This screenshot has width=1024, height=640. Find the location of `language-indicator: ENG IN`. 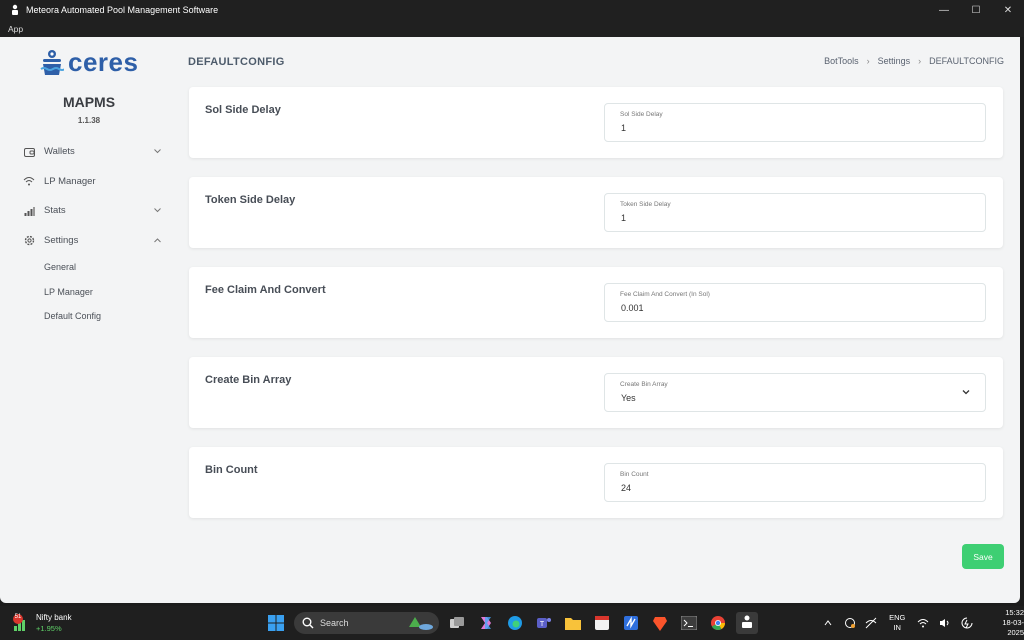

language-indicator: ENG IN is located at coordinates (897, 623).